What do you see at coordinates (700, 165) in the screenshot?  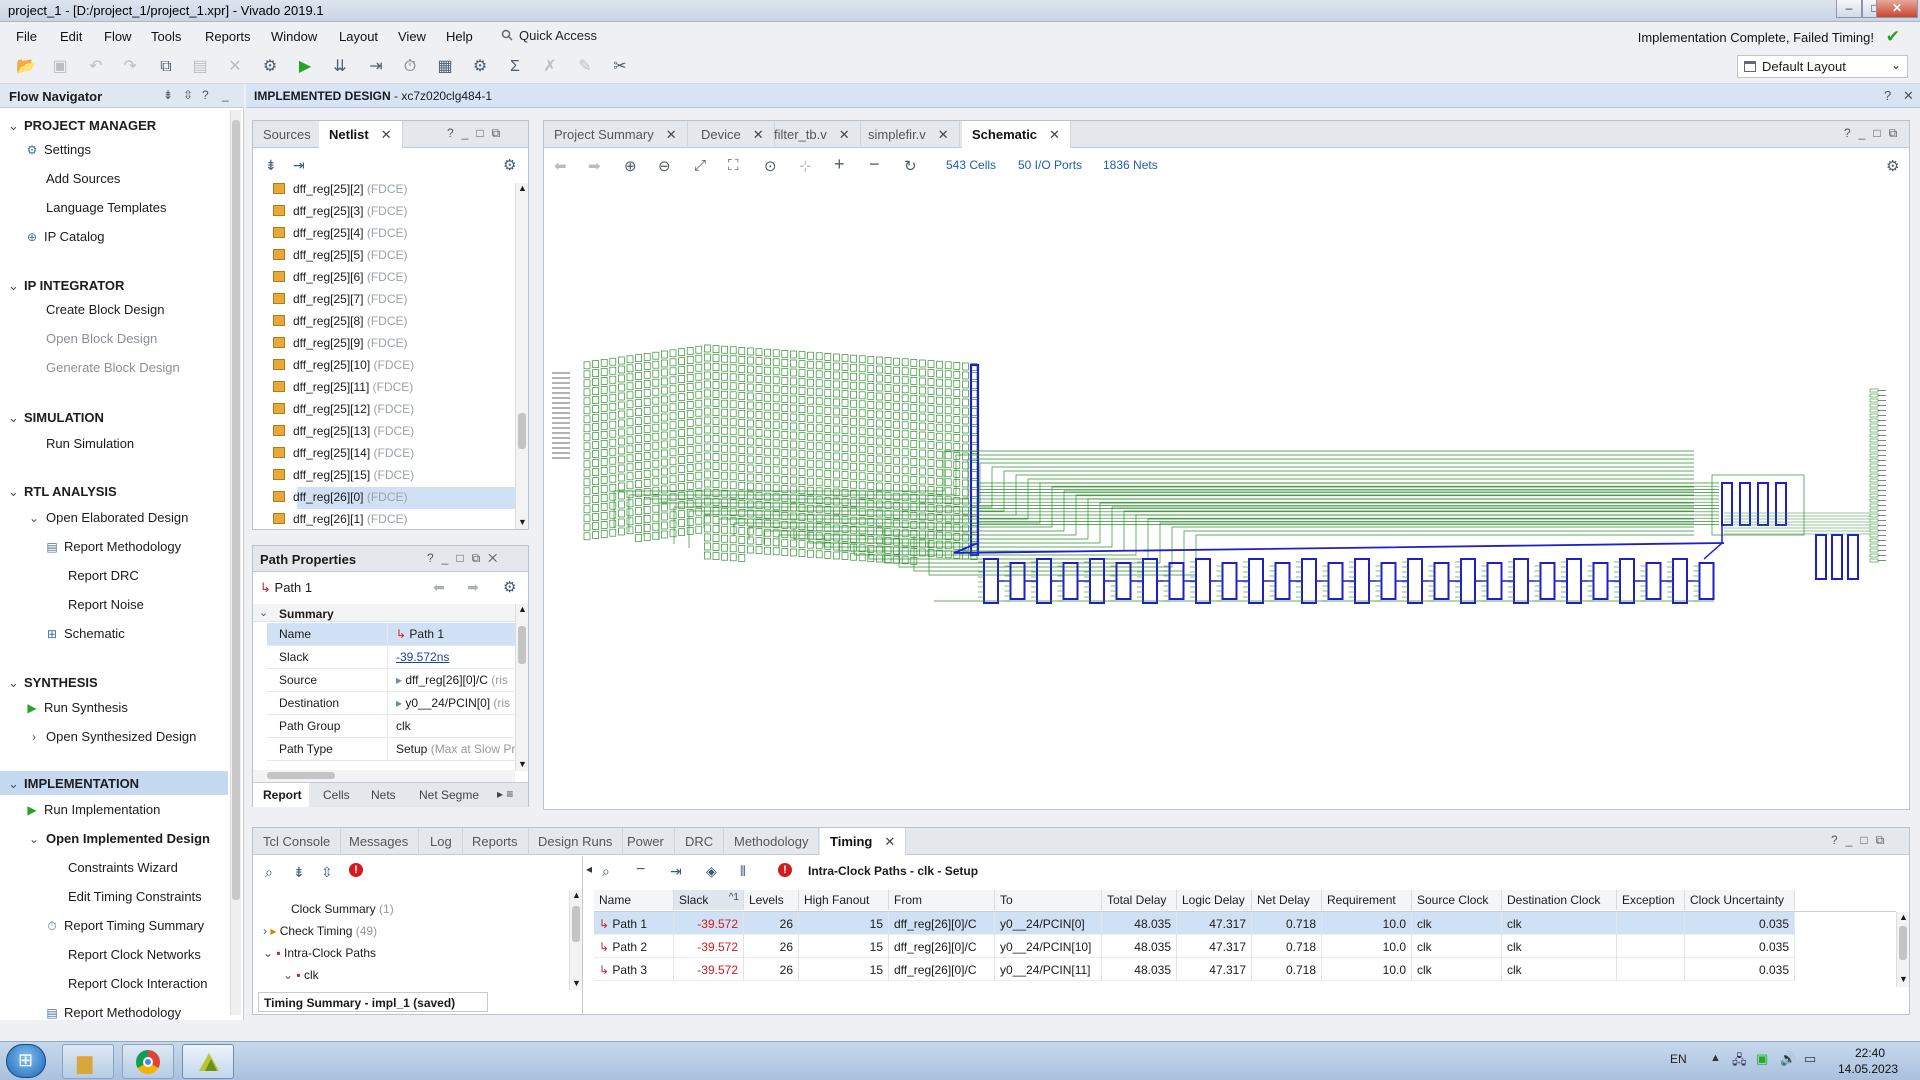 I see `zoom-fit-icon: ⤢` at bounding box center [700, 165].